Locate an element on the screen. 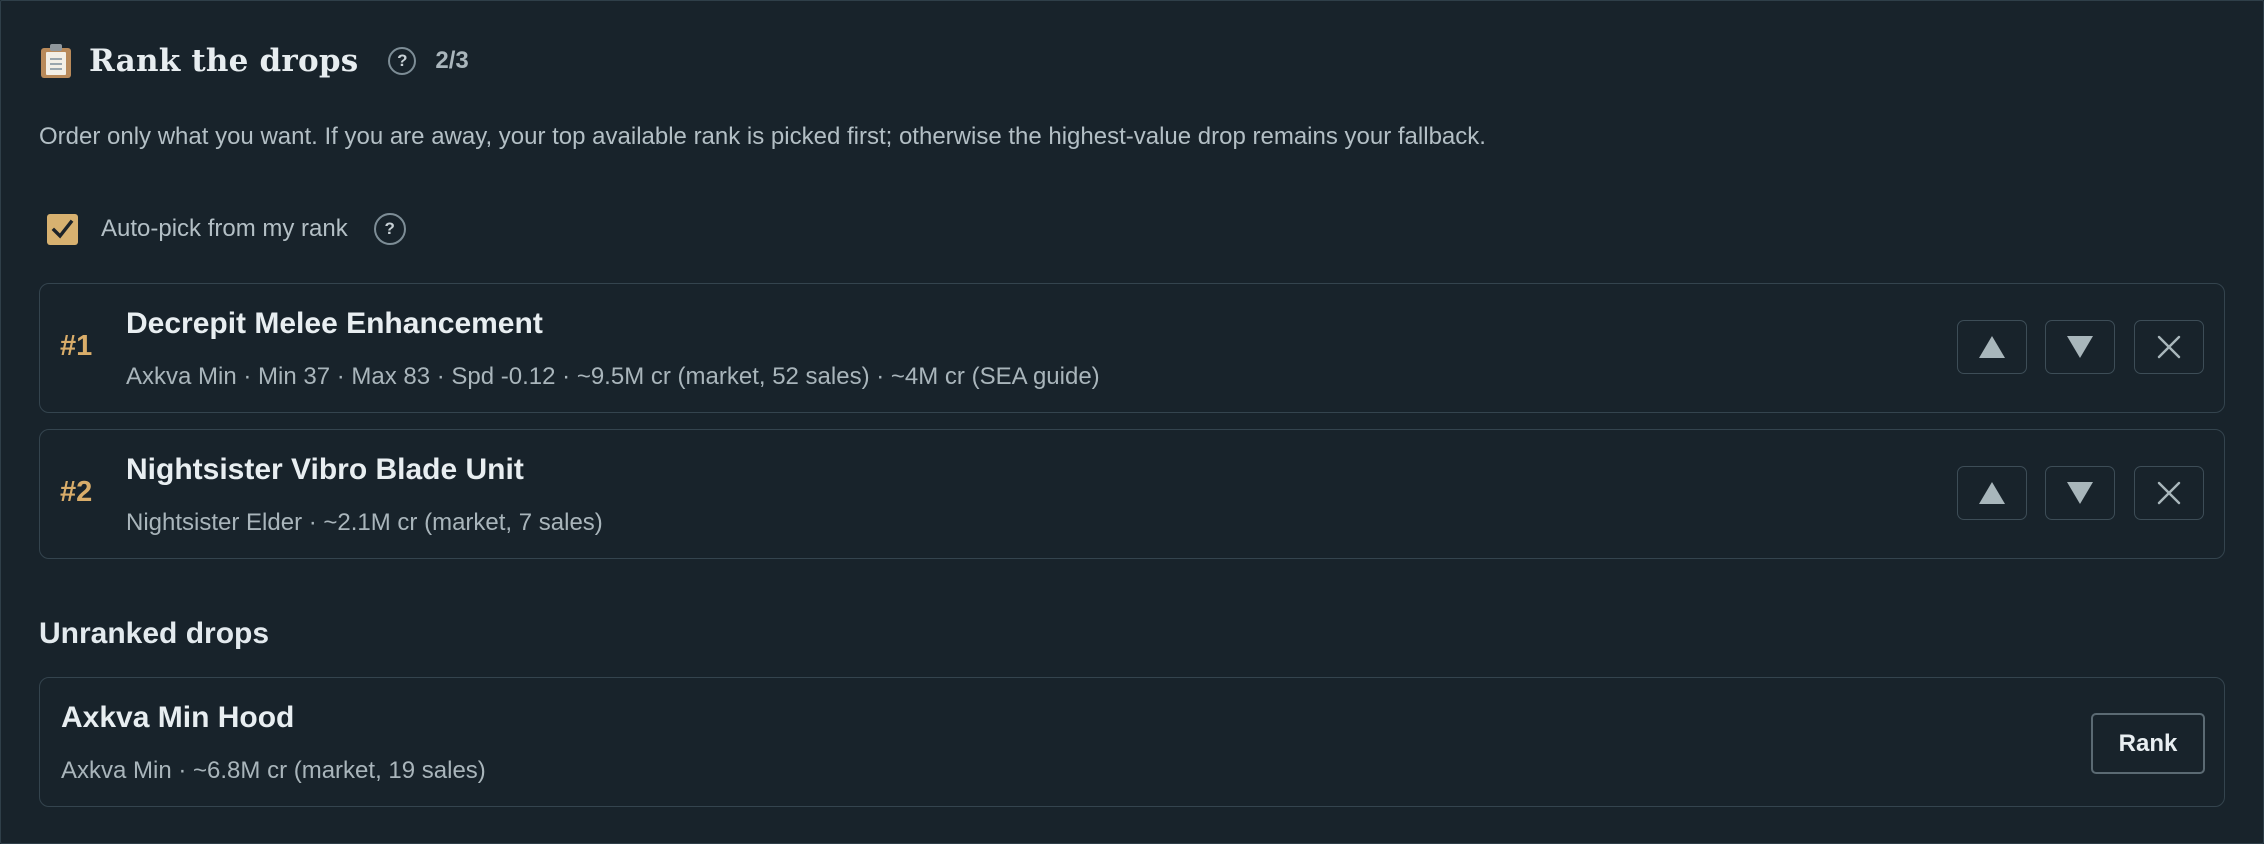  autopick-row: Auto-pick from my rank ? is located at coordinates (226, 229).